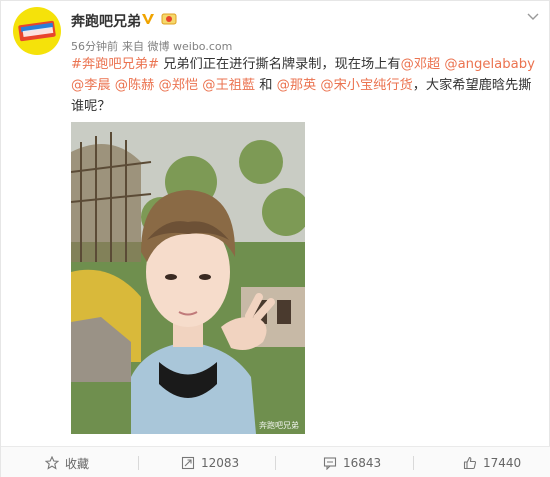 The width and height of the screenshot is (550, 477). I want to click on chevron-down-icon, so click(533, 17).